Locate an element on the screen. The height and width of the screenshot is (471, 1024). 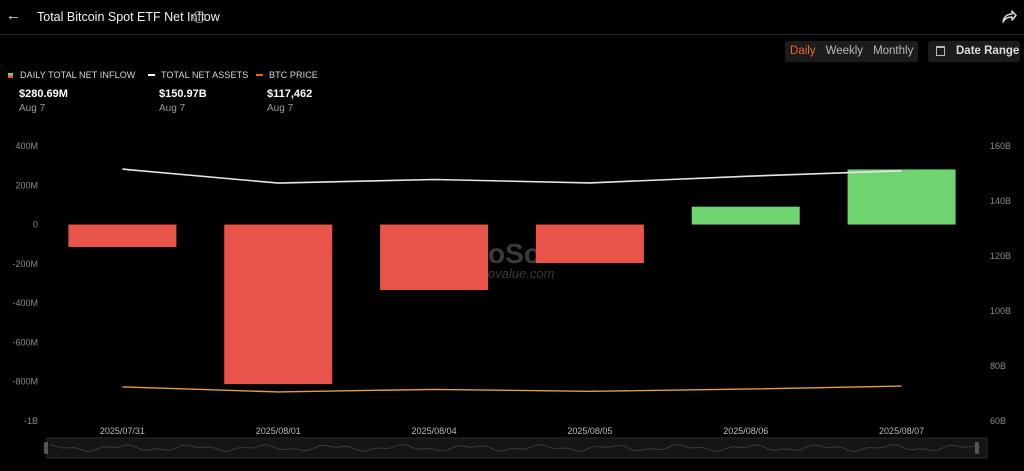
y-right-tick-label: 60B is located at coordinates (998, 421).